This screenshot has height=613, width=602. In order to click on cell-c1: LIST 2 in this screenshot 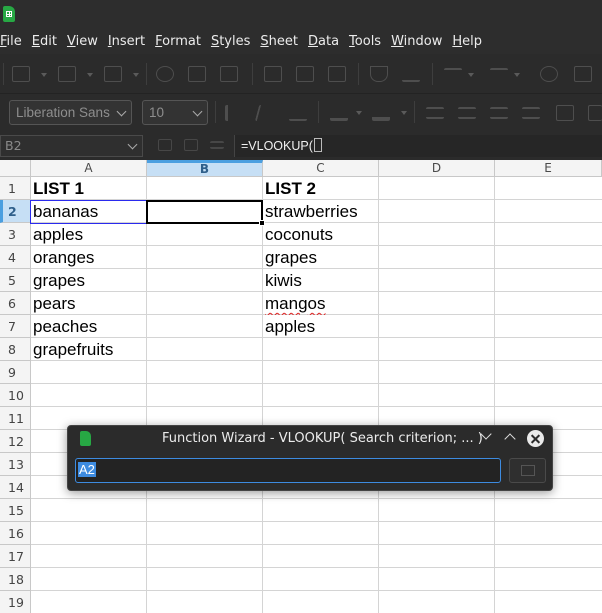, I will do `click(320, 188)`.